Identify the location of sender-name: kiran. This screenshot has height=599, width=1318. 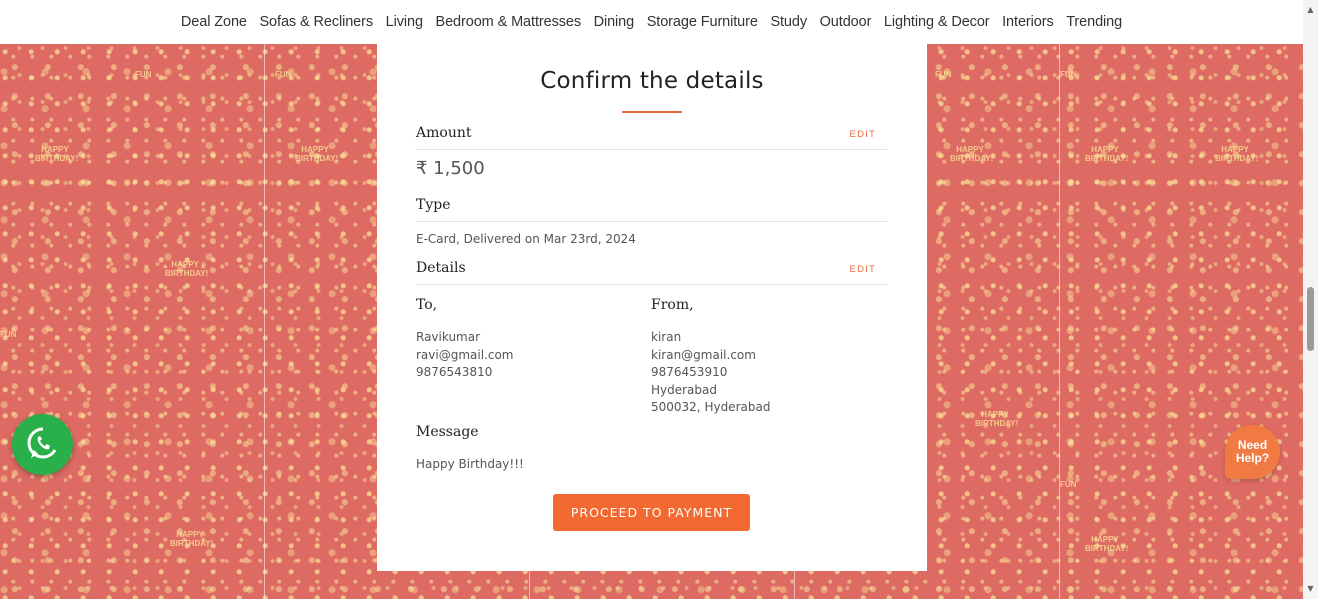
(666, 337).